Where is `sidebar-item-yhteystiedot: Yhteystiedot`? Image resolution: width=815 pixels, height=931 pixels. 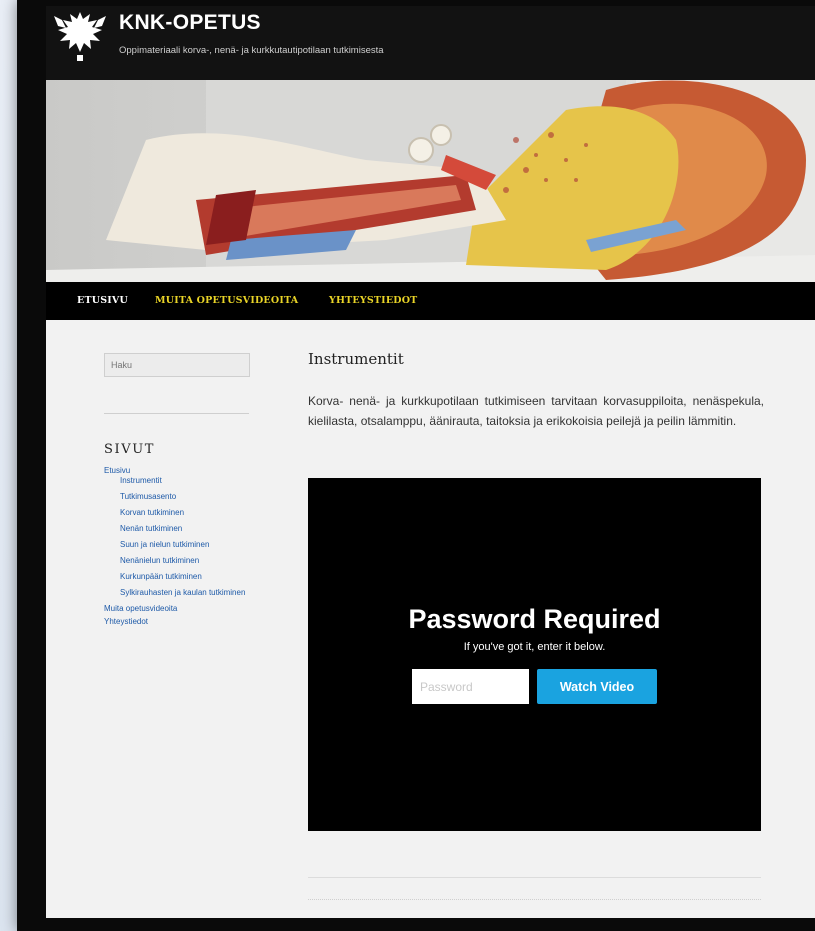
sidebar-item-yhteystiedot: Yhteystiedot is located at coordinates (126, 621).